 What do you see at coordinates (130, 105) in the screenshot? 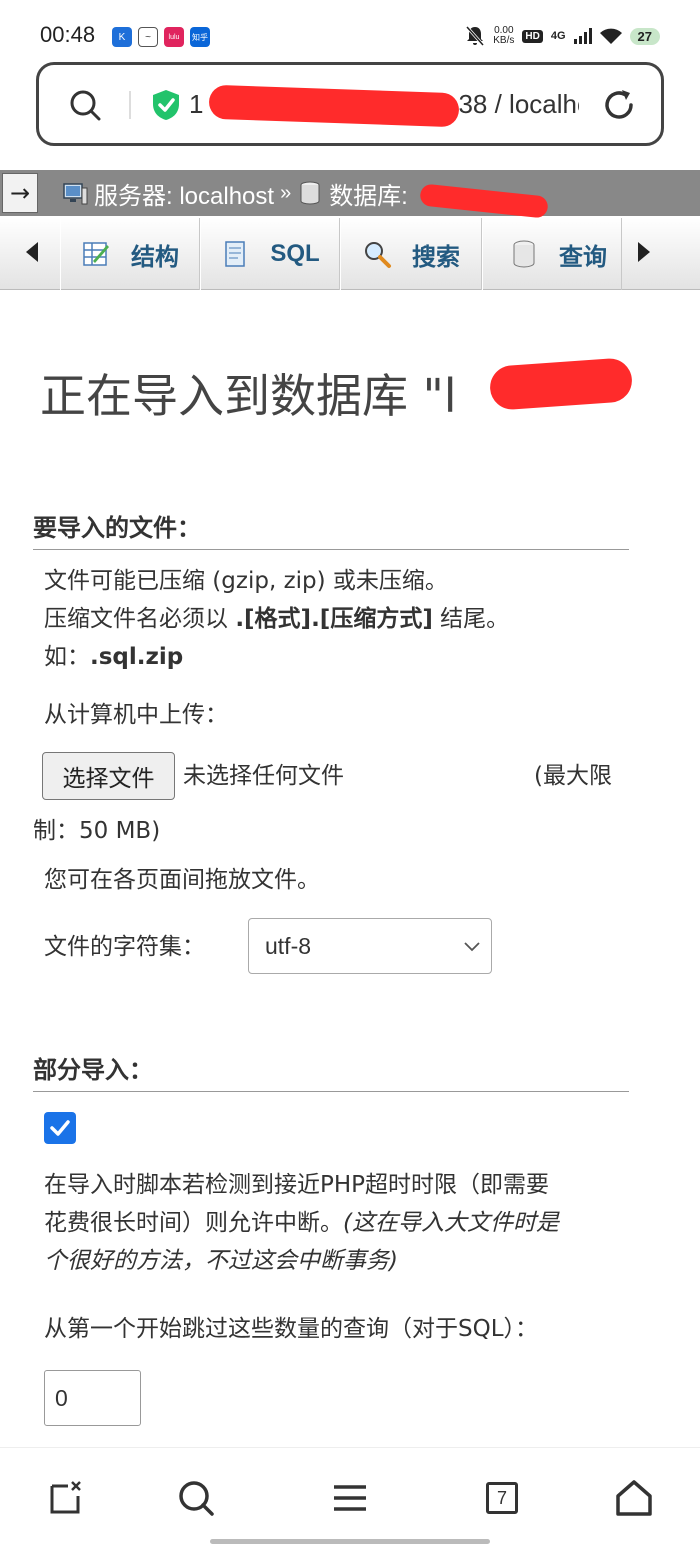
I see `address-divider` at bounding box center [130, 105].